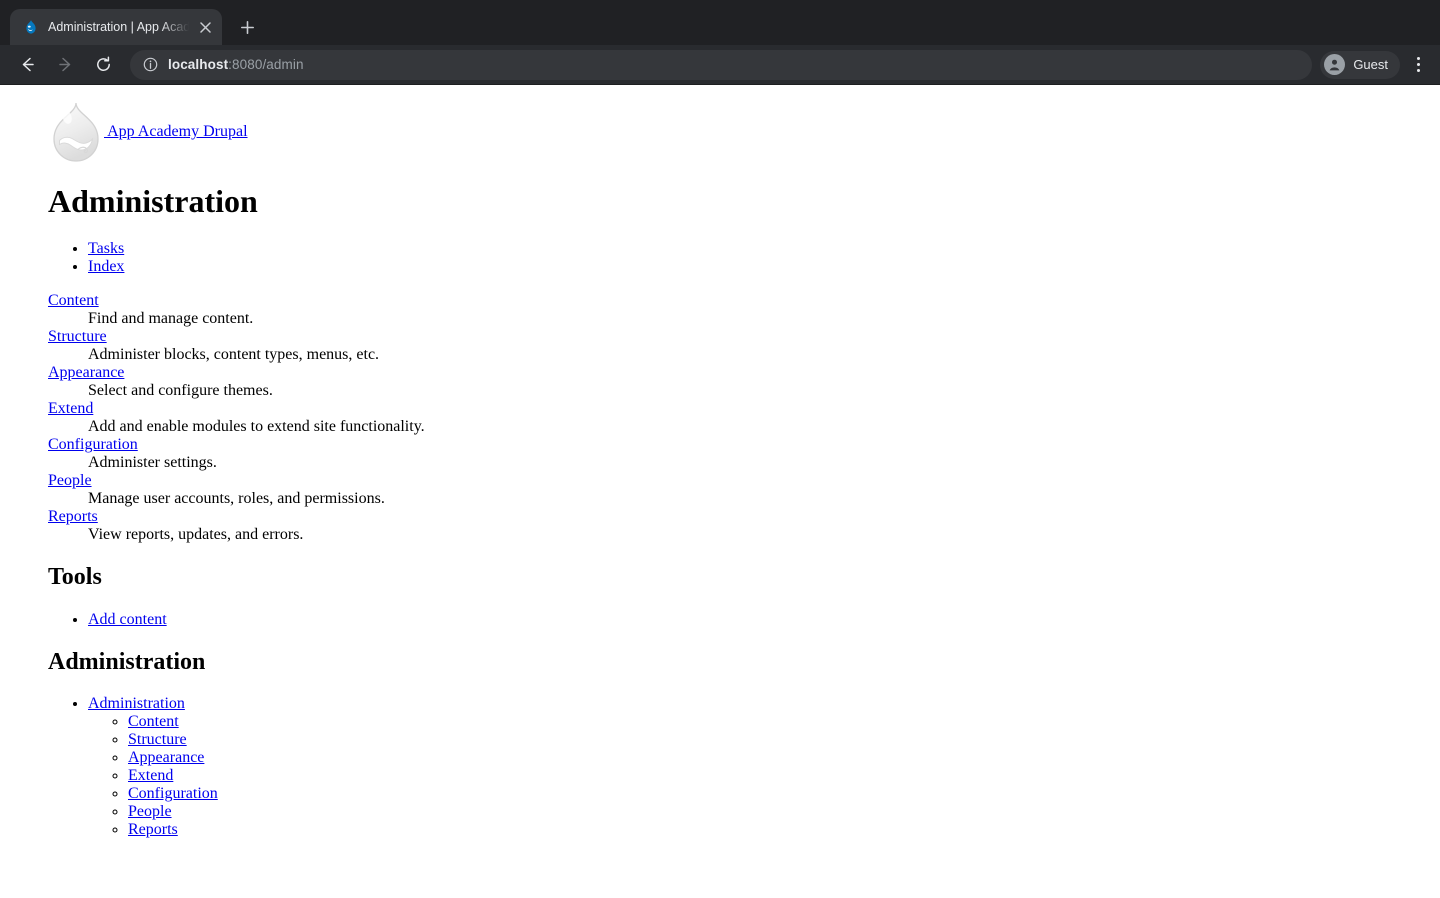 Image resolution: width=1440 pixels, height=898 pixels. Describe the element at coordinates (173, 793) in the screenshot. I see `menu-link-configuration: Configuration` at that location.